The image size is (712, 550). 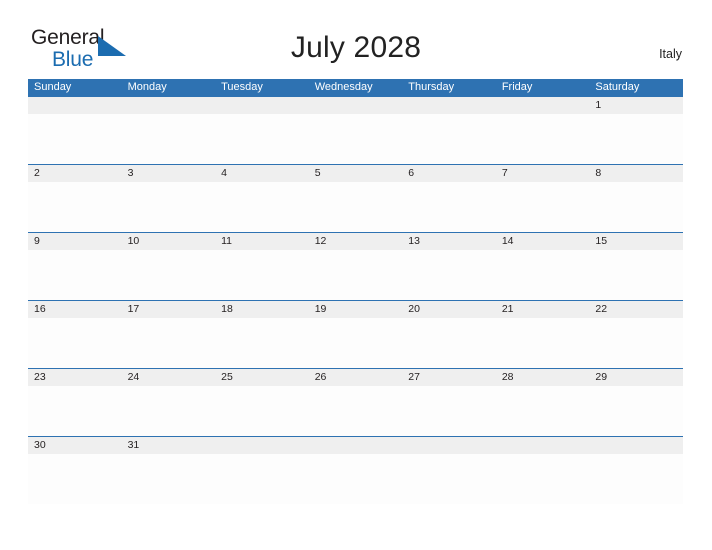 What do you see at coordinates (262, 377) in the screenshot?
I see `day-number: 25` at bounding box center [262, 377].